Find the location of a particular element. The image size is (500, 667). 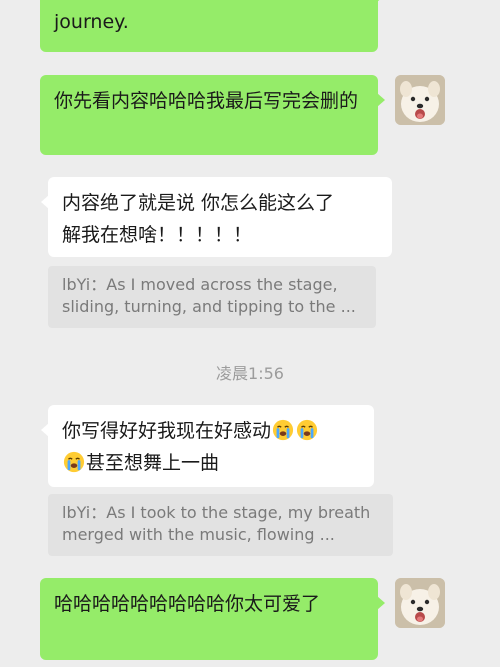

timestamp: 凌晨1:56 is located at coordinates (250, 373).